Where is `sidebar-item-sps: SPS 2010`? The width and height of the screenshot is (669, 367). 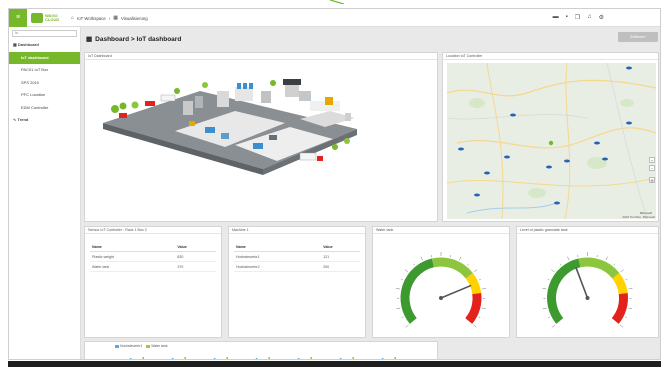
sidebar-item-sps: SPS 2010 is located at coordinates (44, 83).